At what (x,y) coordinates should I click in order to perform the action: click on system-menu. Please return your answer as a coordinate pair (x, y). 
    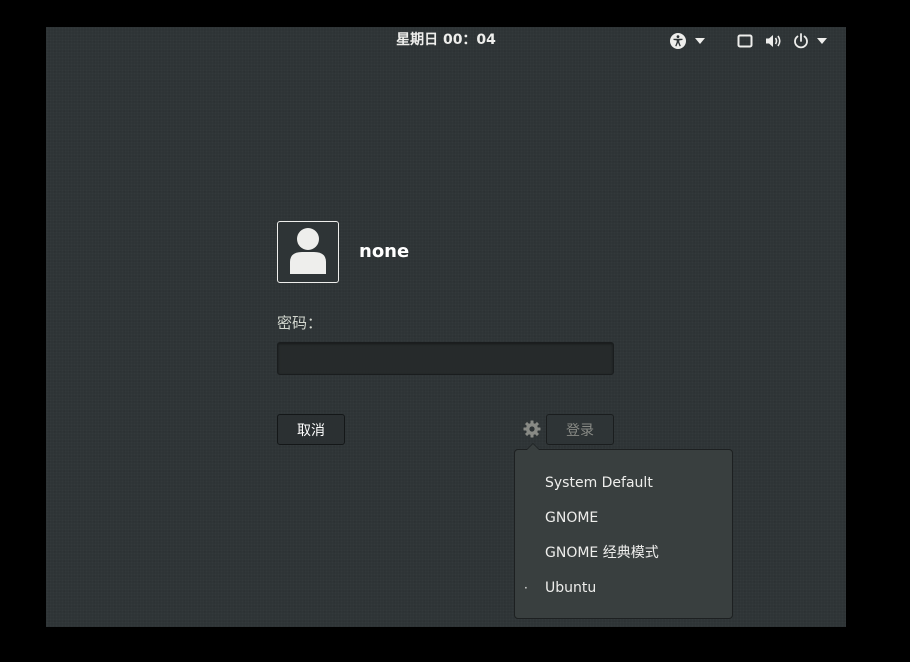
    Looking at the image, I should click on (782, 40).